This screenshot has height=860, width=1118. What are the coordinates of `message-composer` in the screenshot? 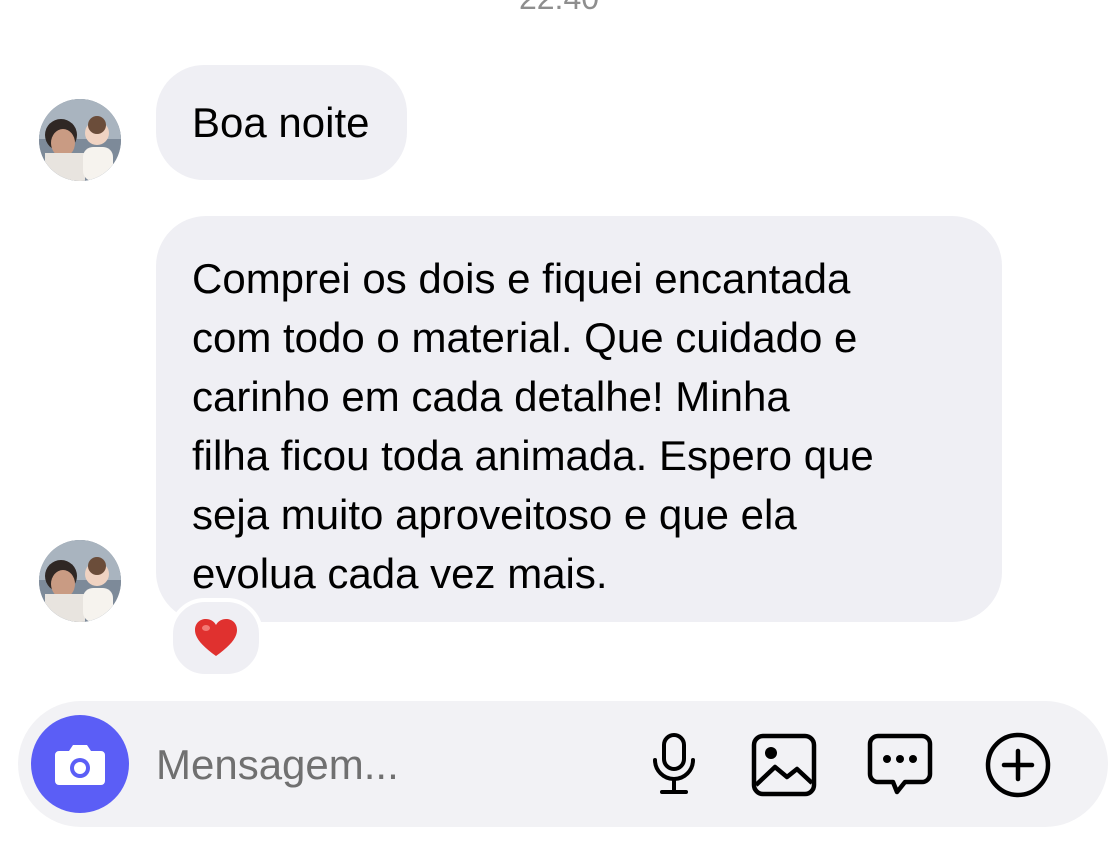 It's located at (563, 764).